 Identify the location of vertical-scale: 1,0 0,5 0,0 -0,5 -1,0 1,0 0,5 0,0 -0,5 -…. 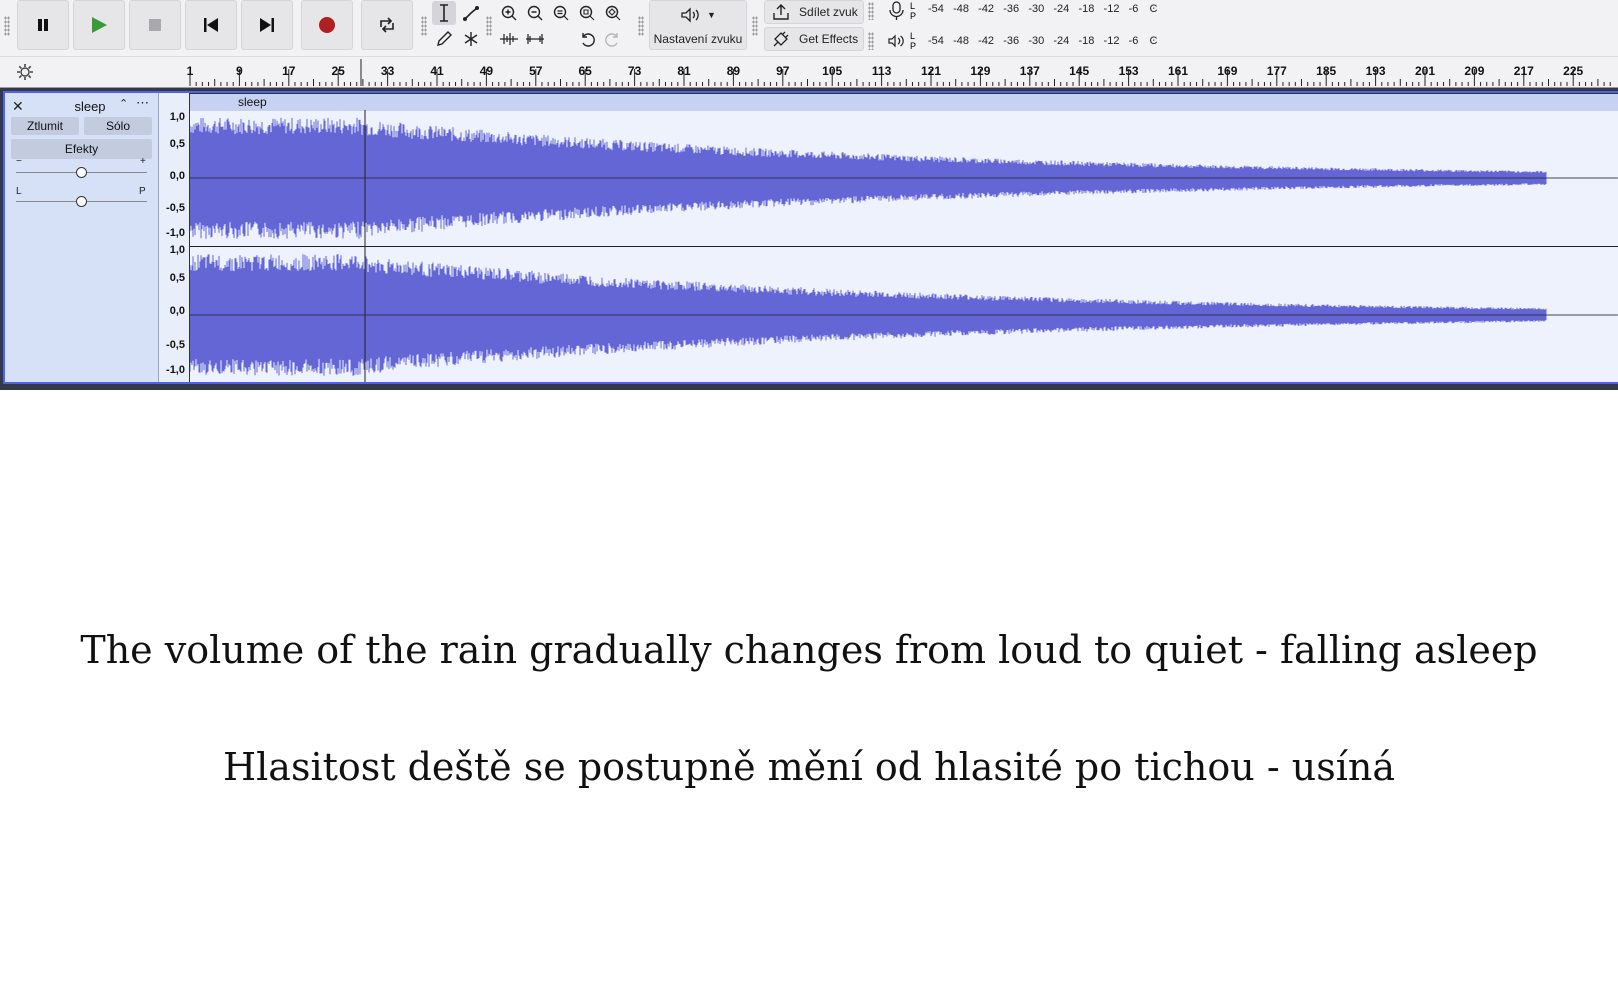
(174, 237).